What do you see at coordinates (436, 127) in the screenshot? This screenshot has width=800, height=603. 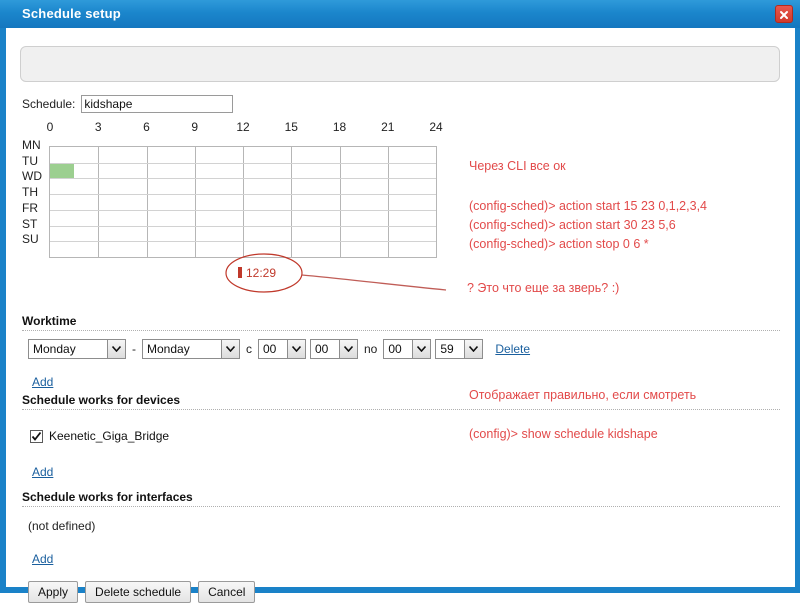 I see `hour-tick-label: 24` at bounding box center [436, 127].